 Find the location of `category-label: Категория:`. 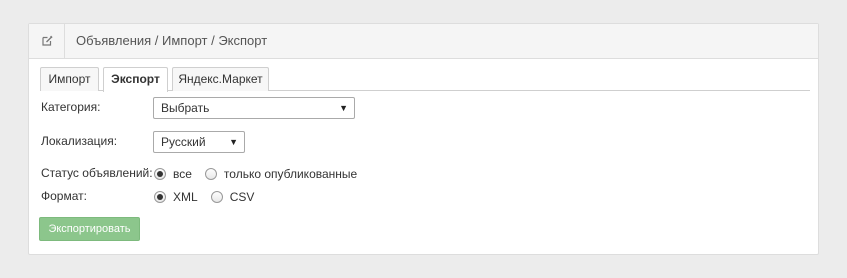

category-label: Категория: is located at coordinates (71, 107).